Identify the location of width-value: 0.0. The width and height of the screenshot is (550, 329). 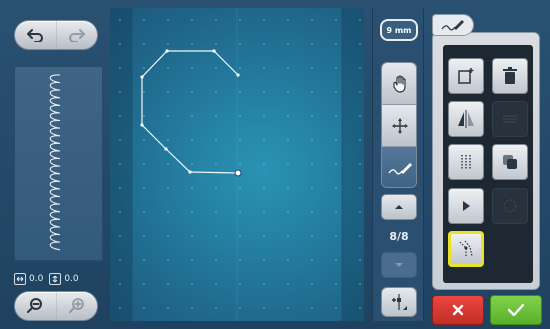
(36, 279).